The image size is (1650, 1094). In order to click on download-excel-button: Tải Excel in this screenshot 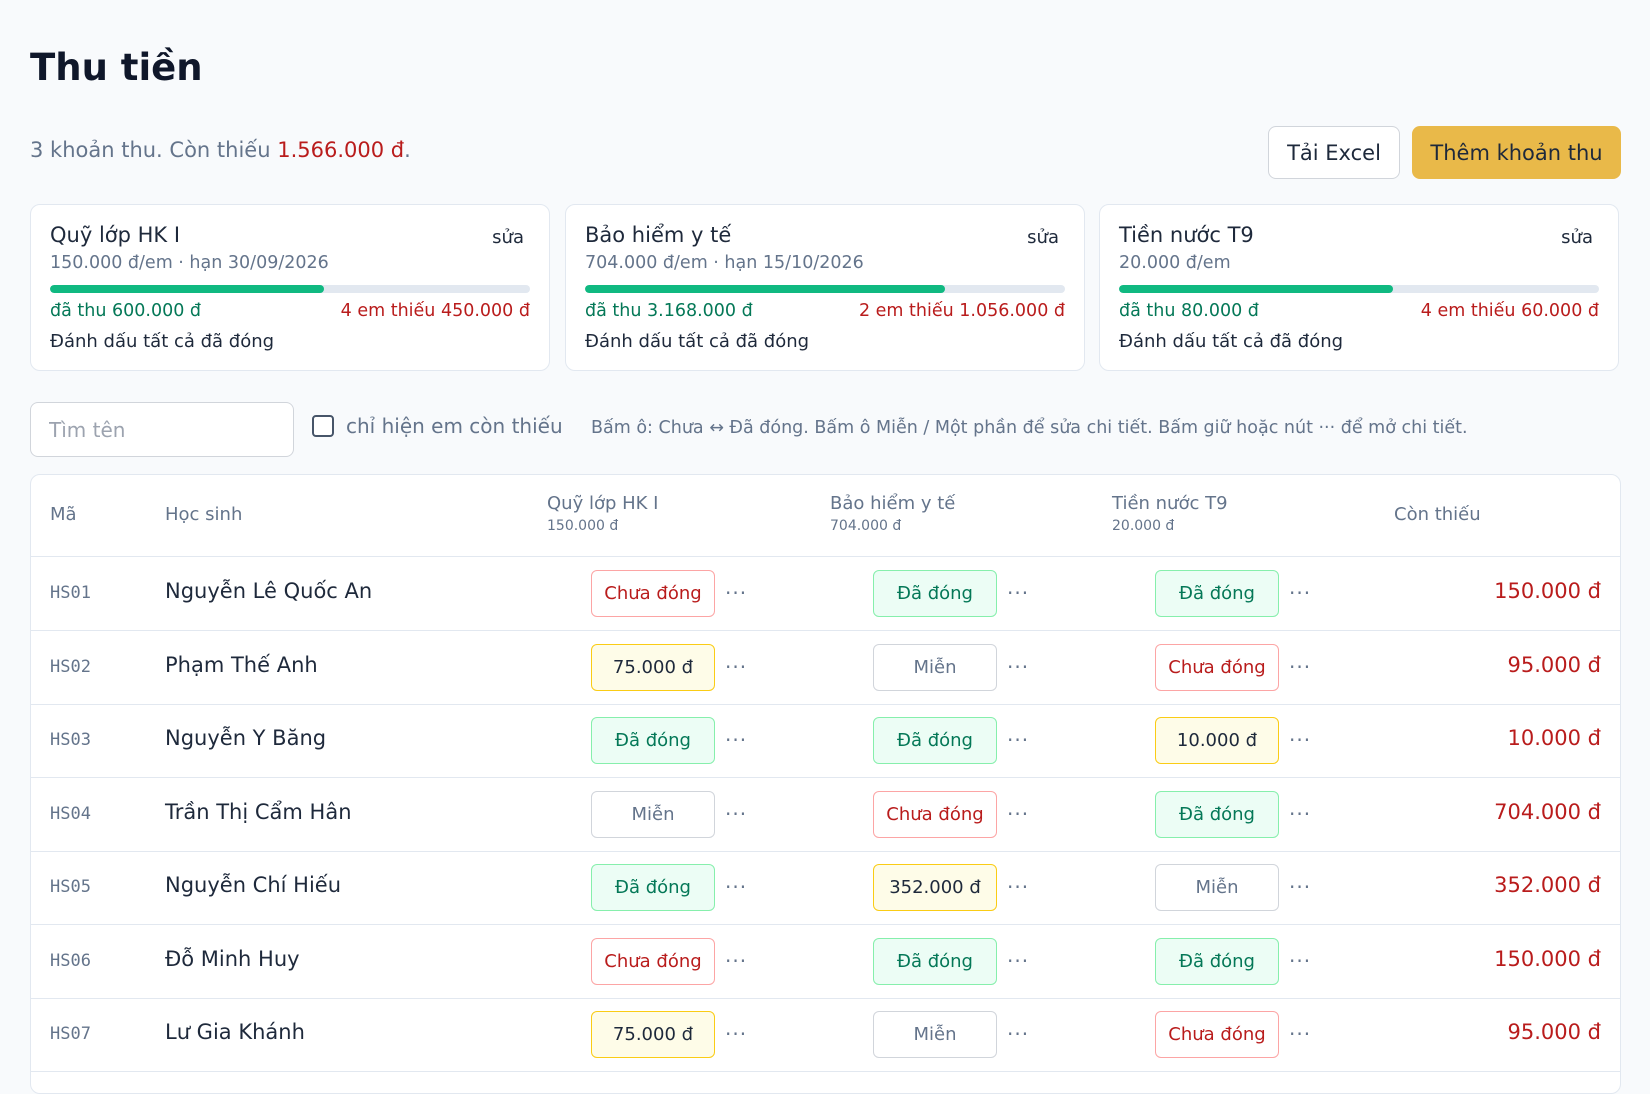, I will do `click(1334, 152)`.